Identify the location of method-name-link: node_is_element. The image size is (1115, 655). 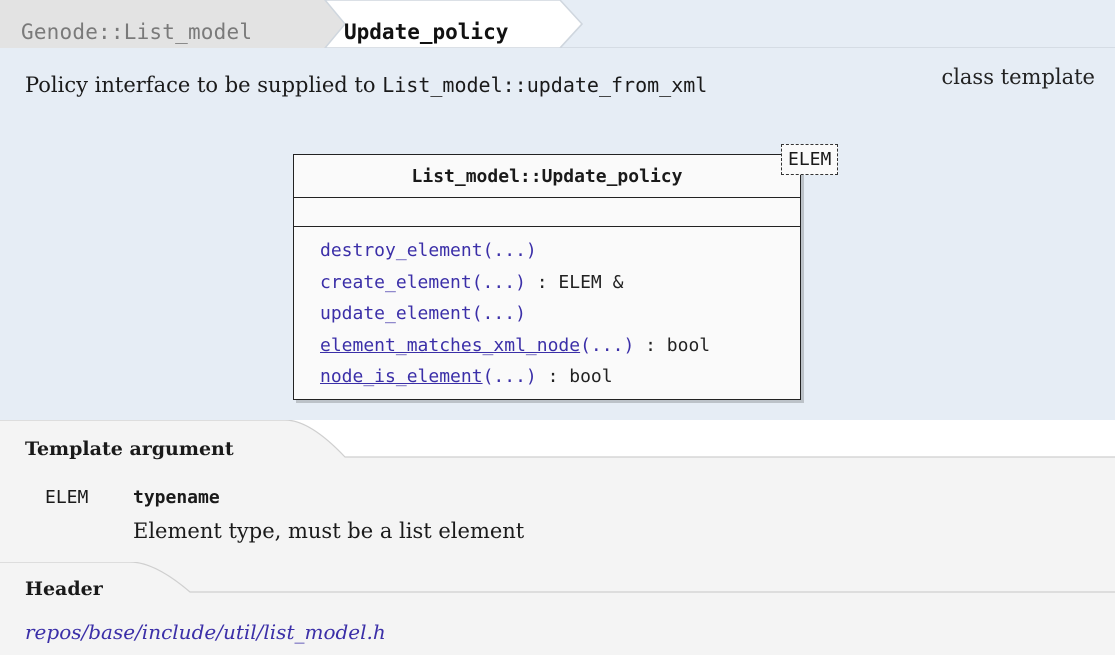
(401, 376).